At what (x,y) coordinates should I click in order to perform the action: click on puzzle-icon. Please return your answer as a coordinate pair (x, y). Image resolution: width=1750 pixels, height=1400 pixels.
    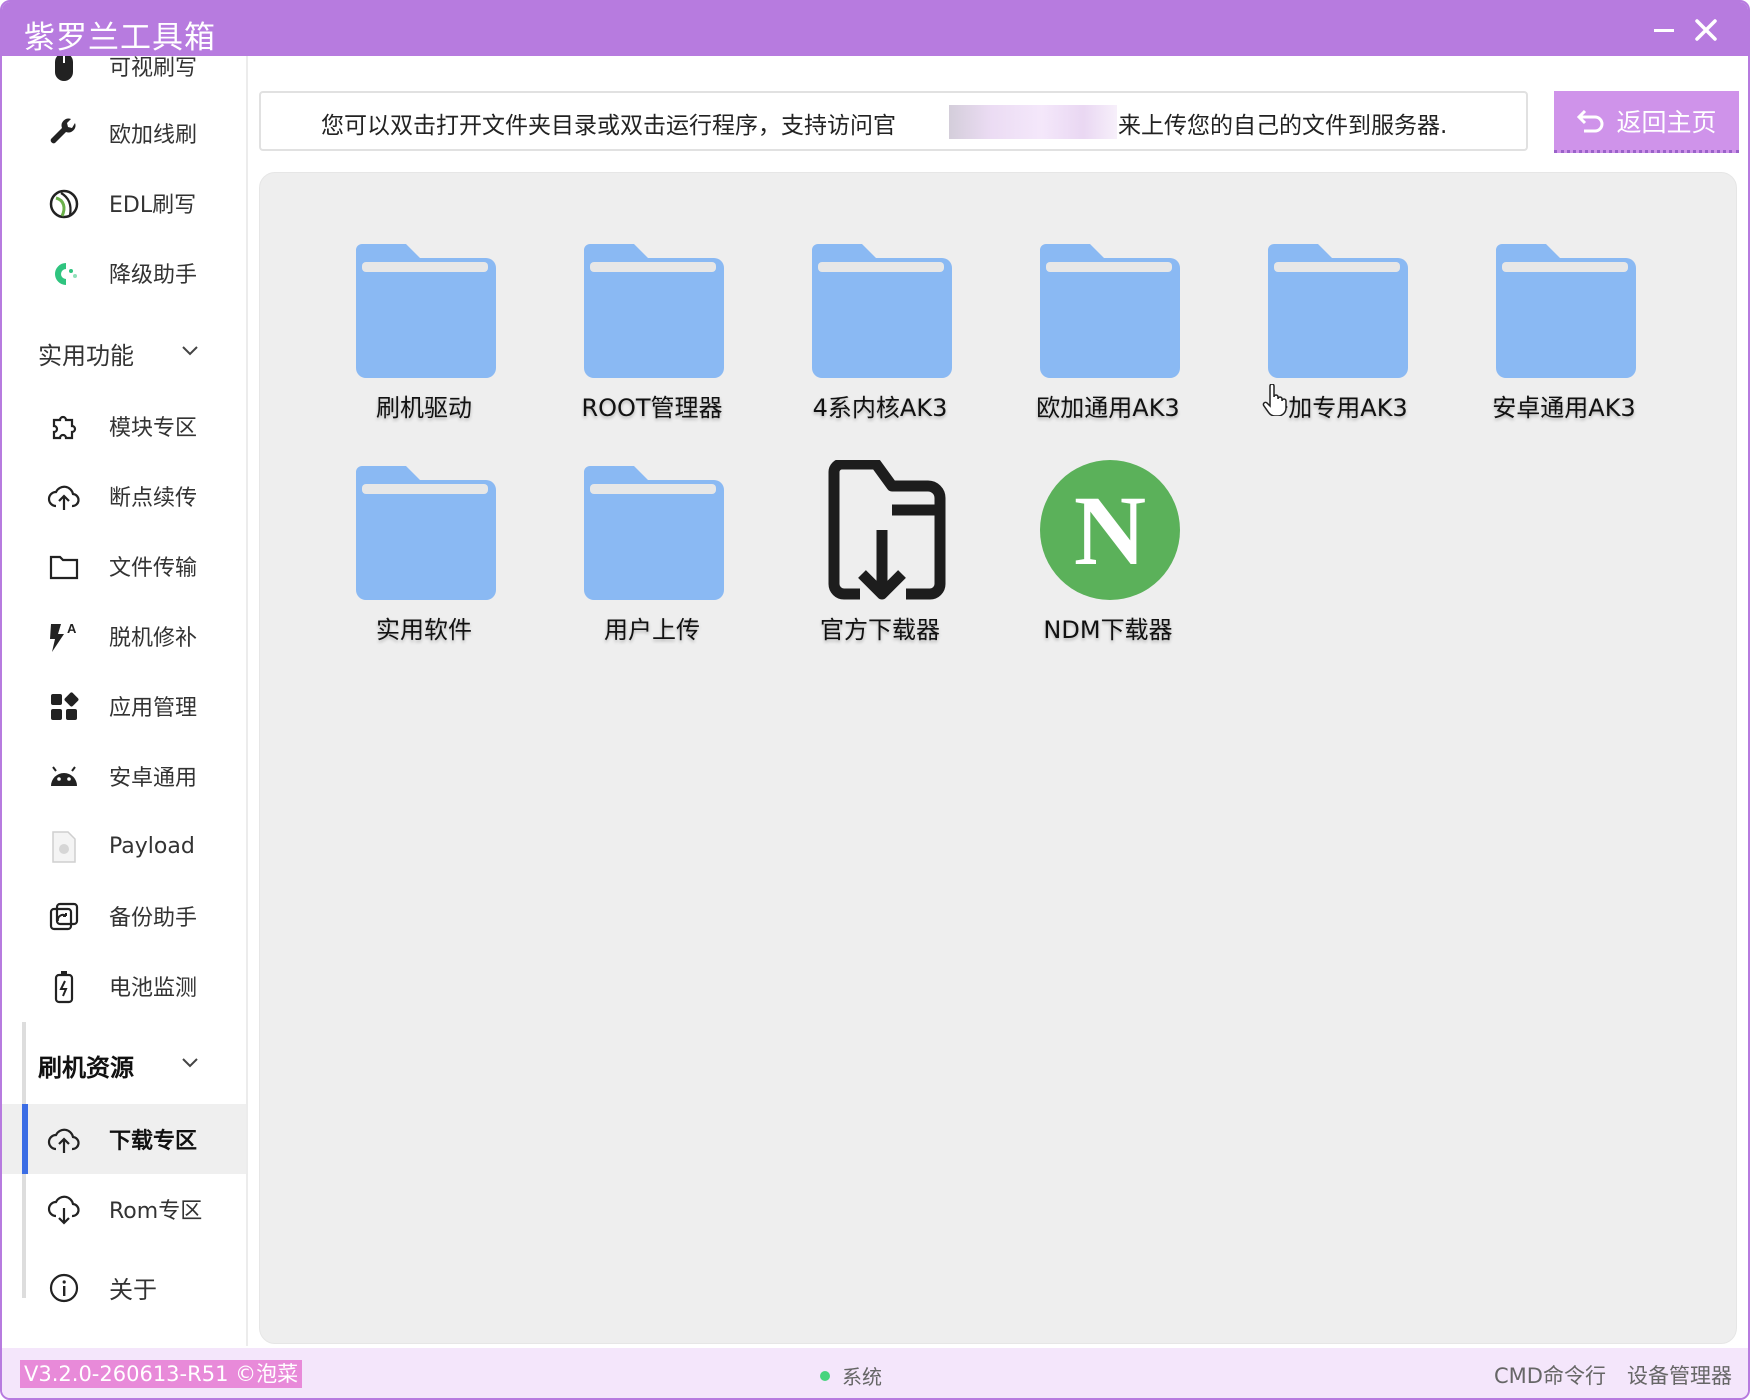
    Looking at the image, I should click on (64, 427).